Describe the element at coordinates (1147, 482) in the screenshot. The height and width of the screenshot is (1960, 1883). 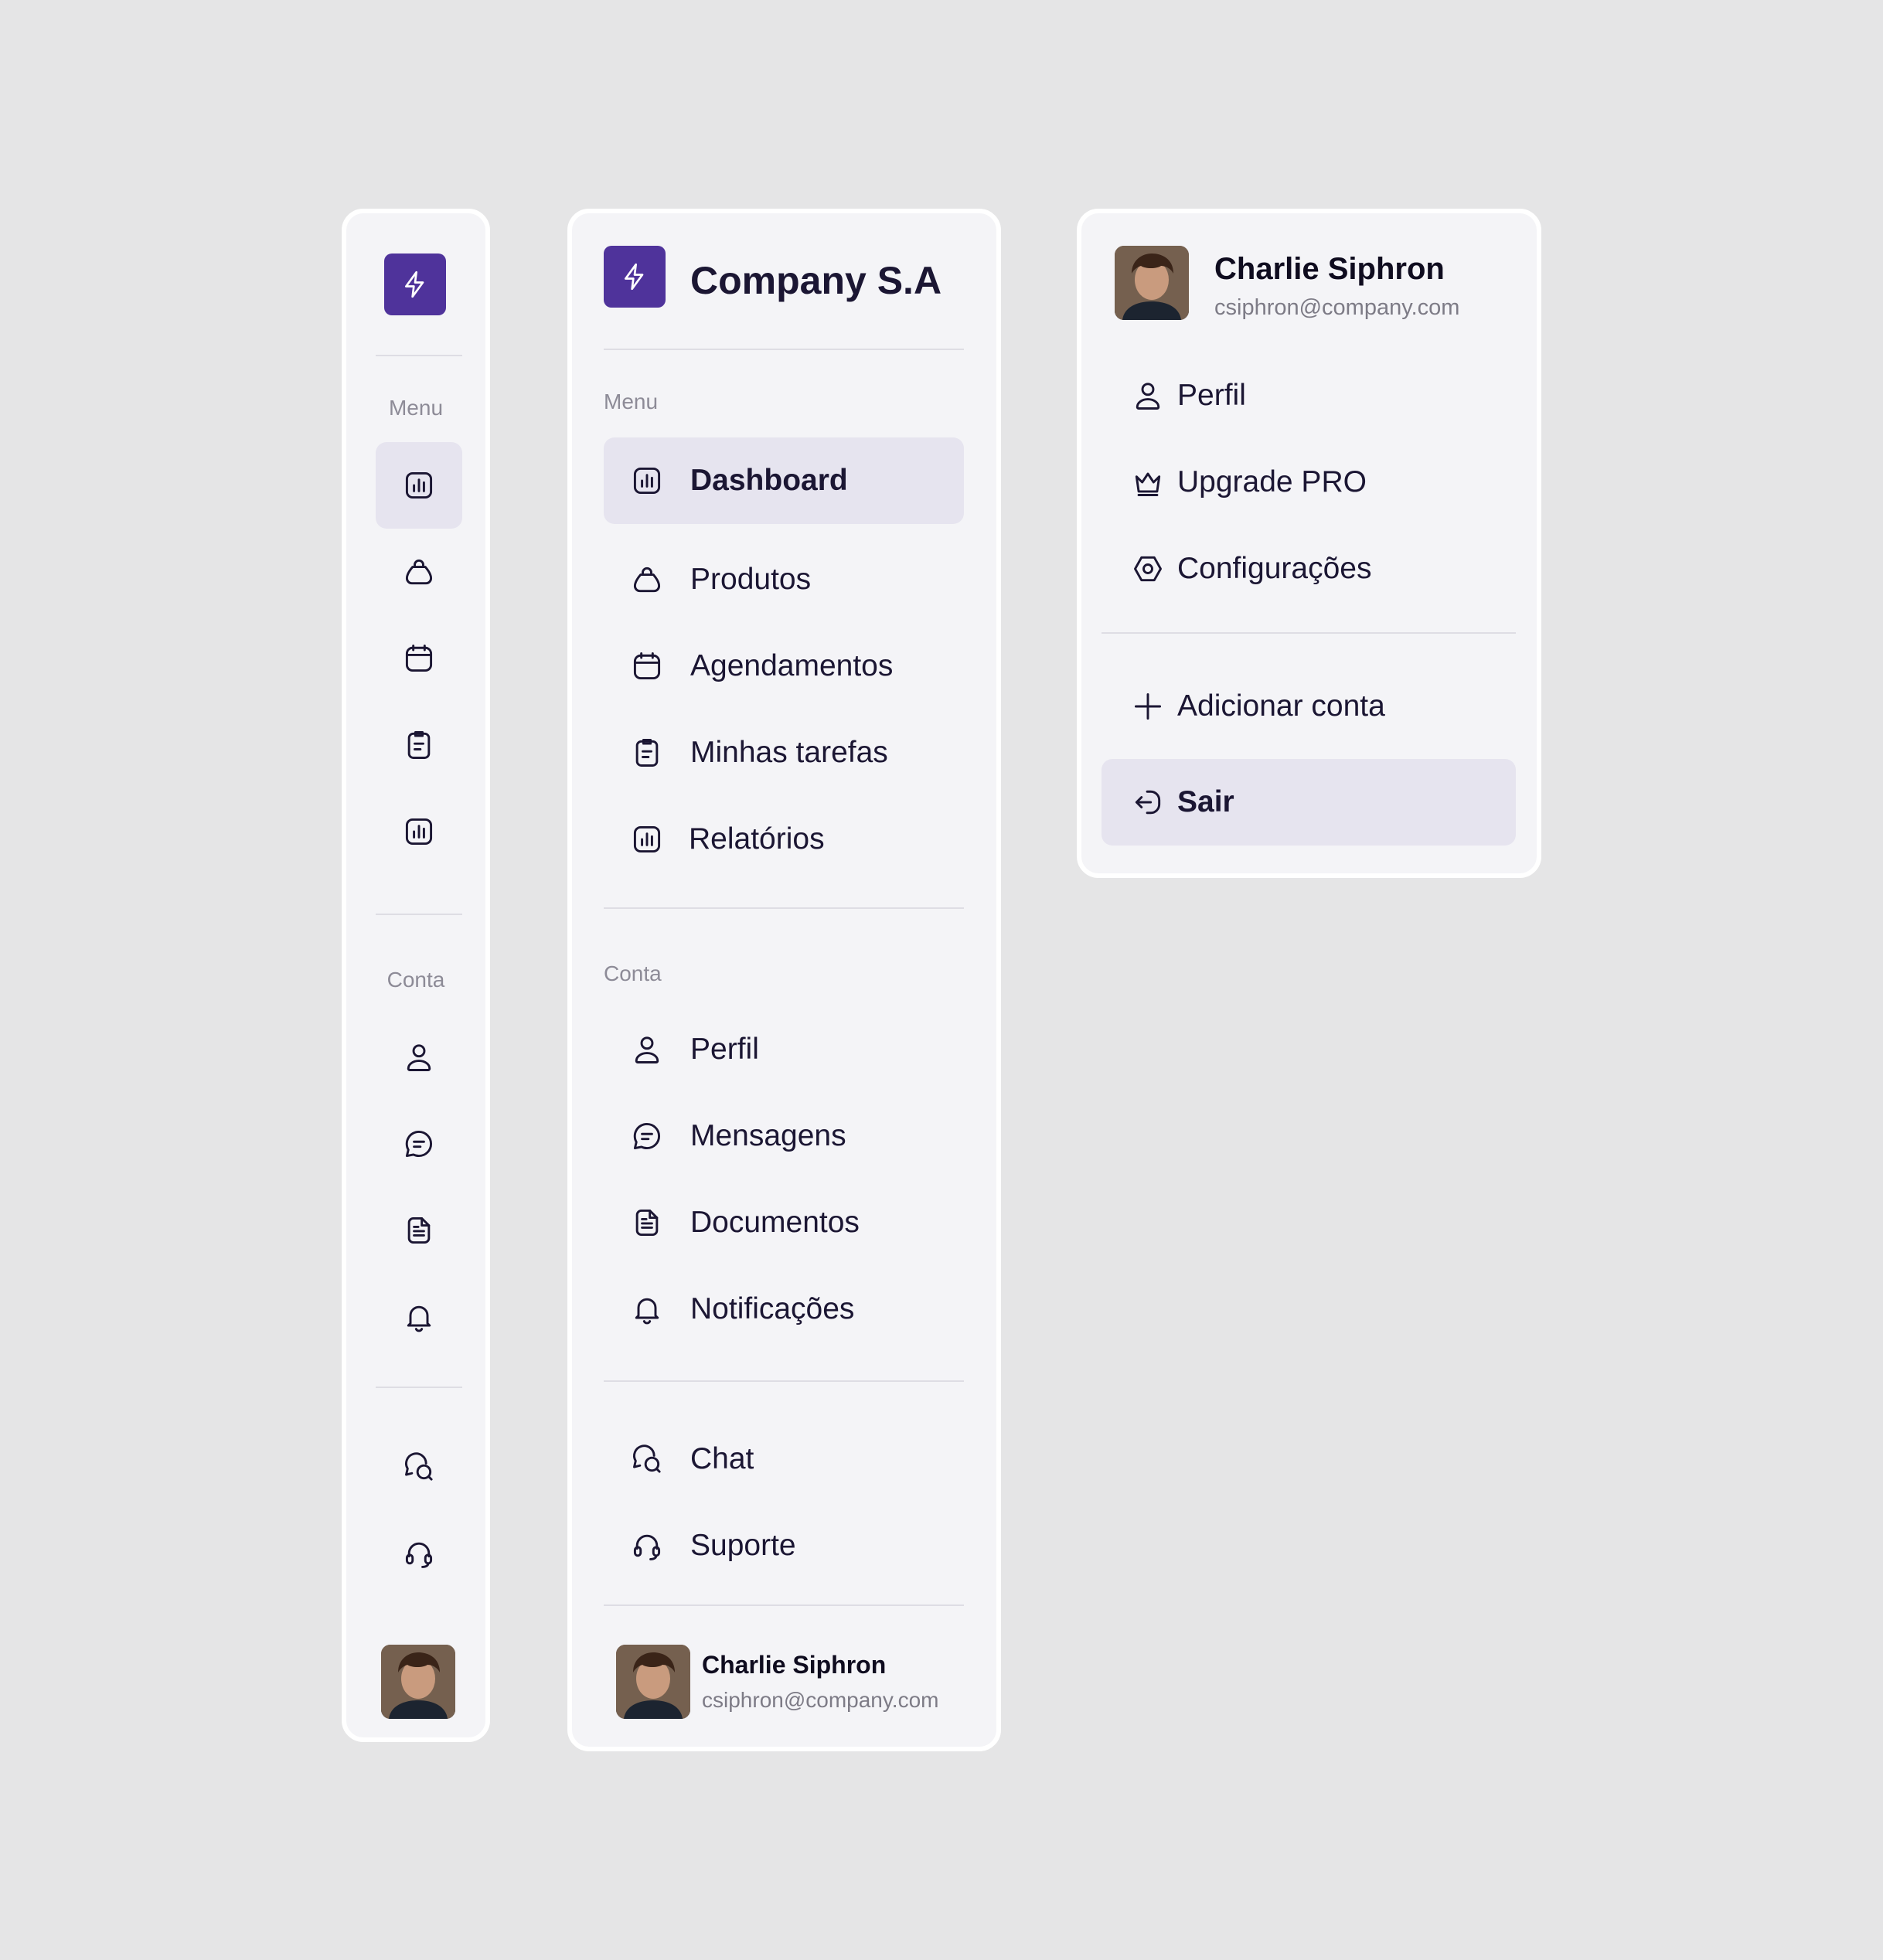
I see `crown-icon` at that location.